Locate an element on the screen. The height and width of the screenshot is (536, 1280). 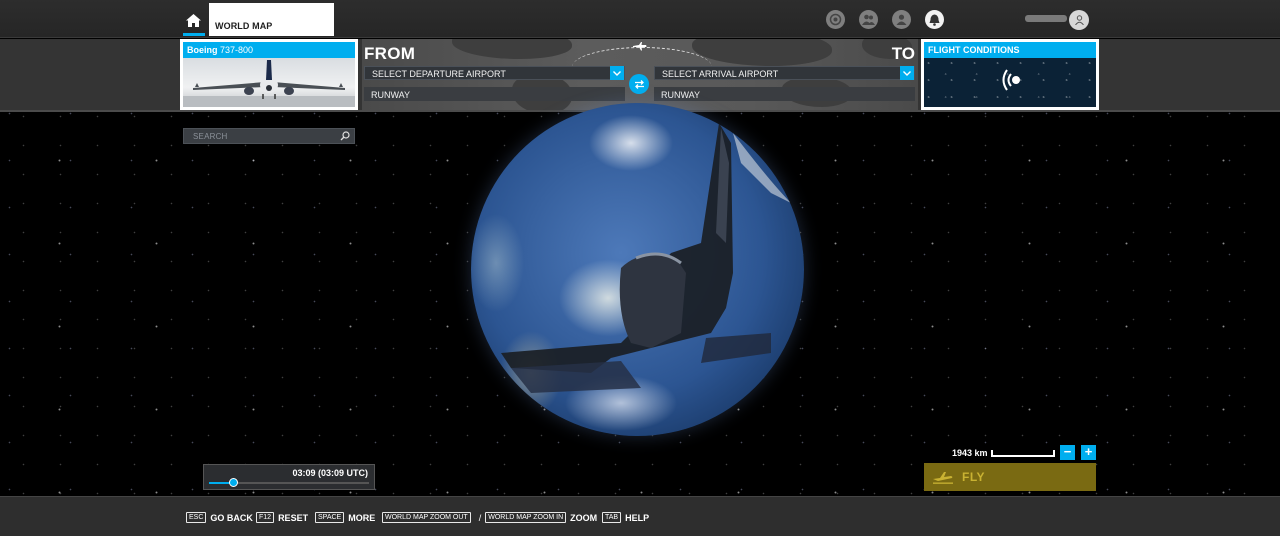
flight-conditions-preview is located at coordinates (1010, 82).